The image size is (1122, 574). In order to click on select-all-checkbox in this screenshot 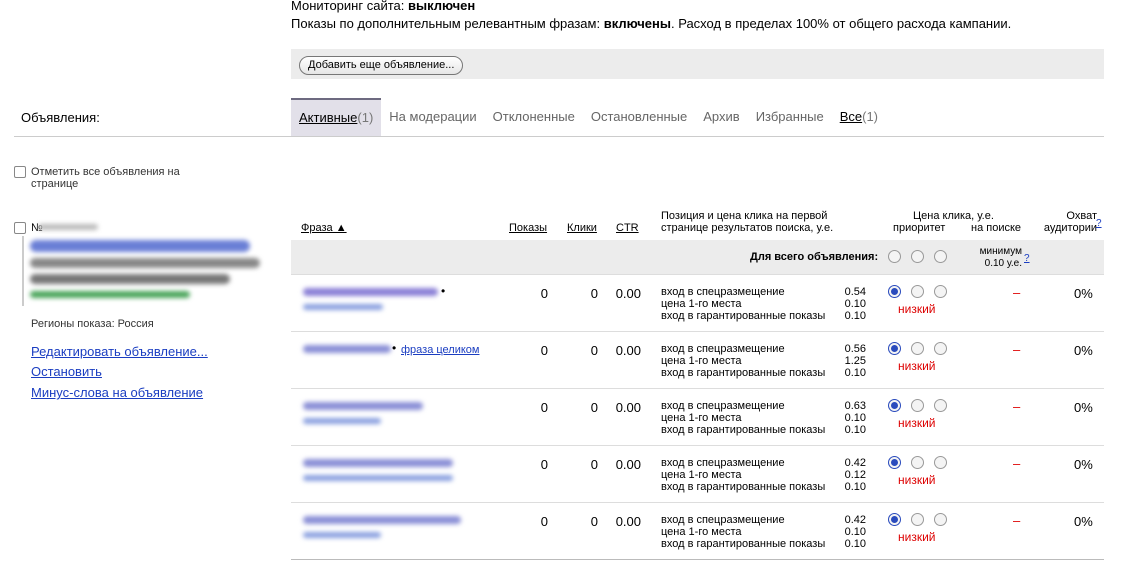, I will do `click(20, 172)`.